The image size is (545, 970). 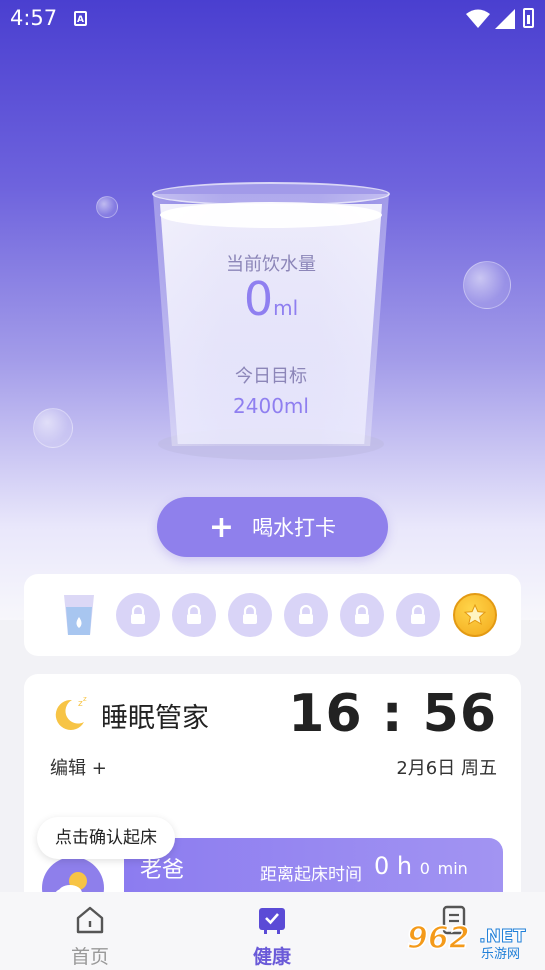 I want to click on current-intake-number: 0, so click(x=258, y=299).